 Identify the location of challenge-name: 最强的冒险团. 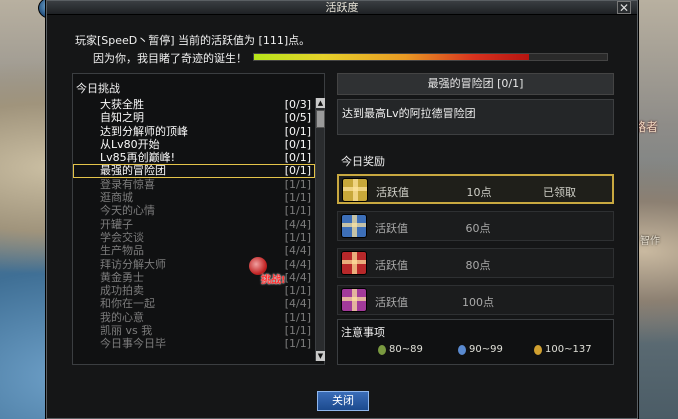
(133, 171).